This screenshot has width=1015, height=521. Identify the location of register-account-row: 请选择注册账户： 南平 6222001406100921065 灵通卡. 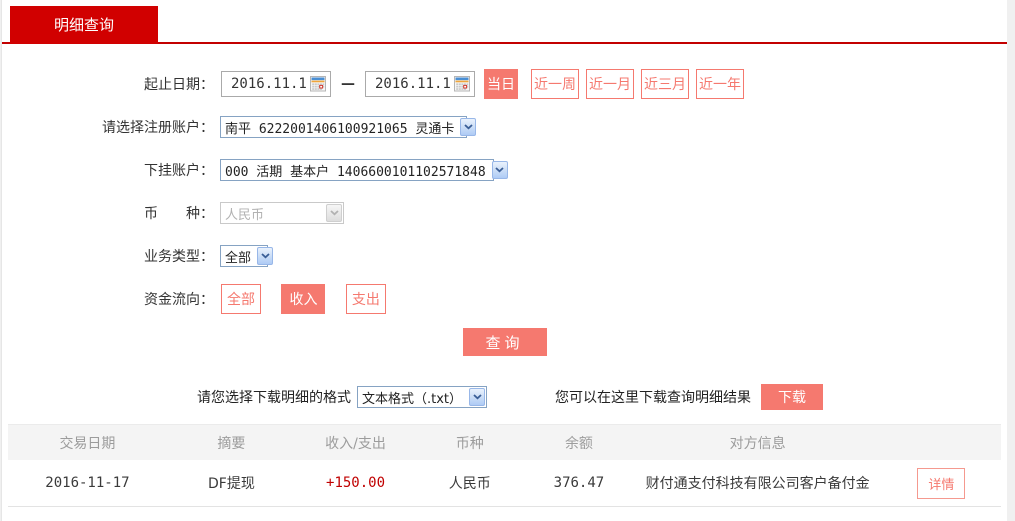
(504, 127).